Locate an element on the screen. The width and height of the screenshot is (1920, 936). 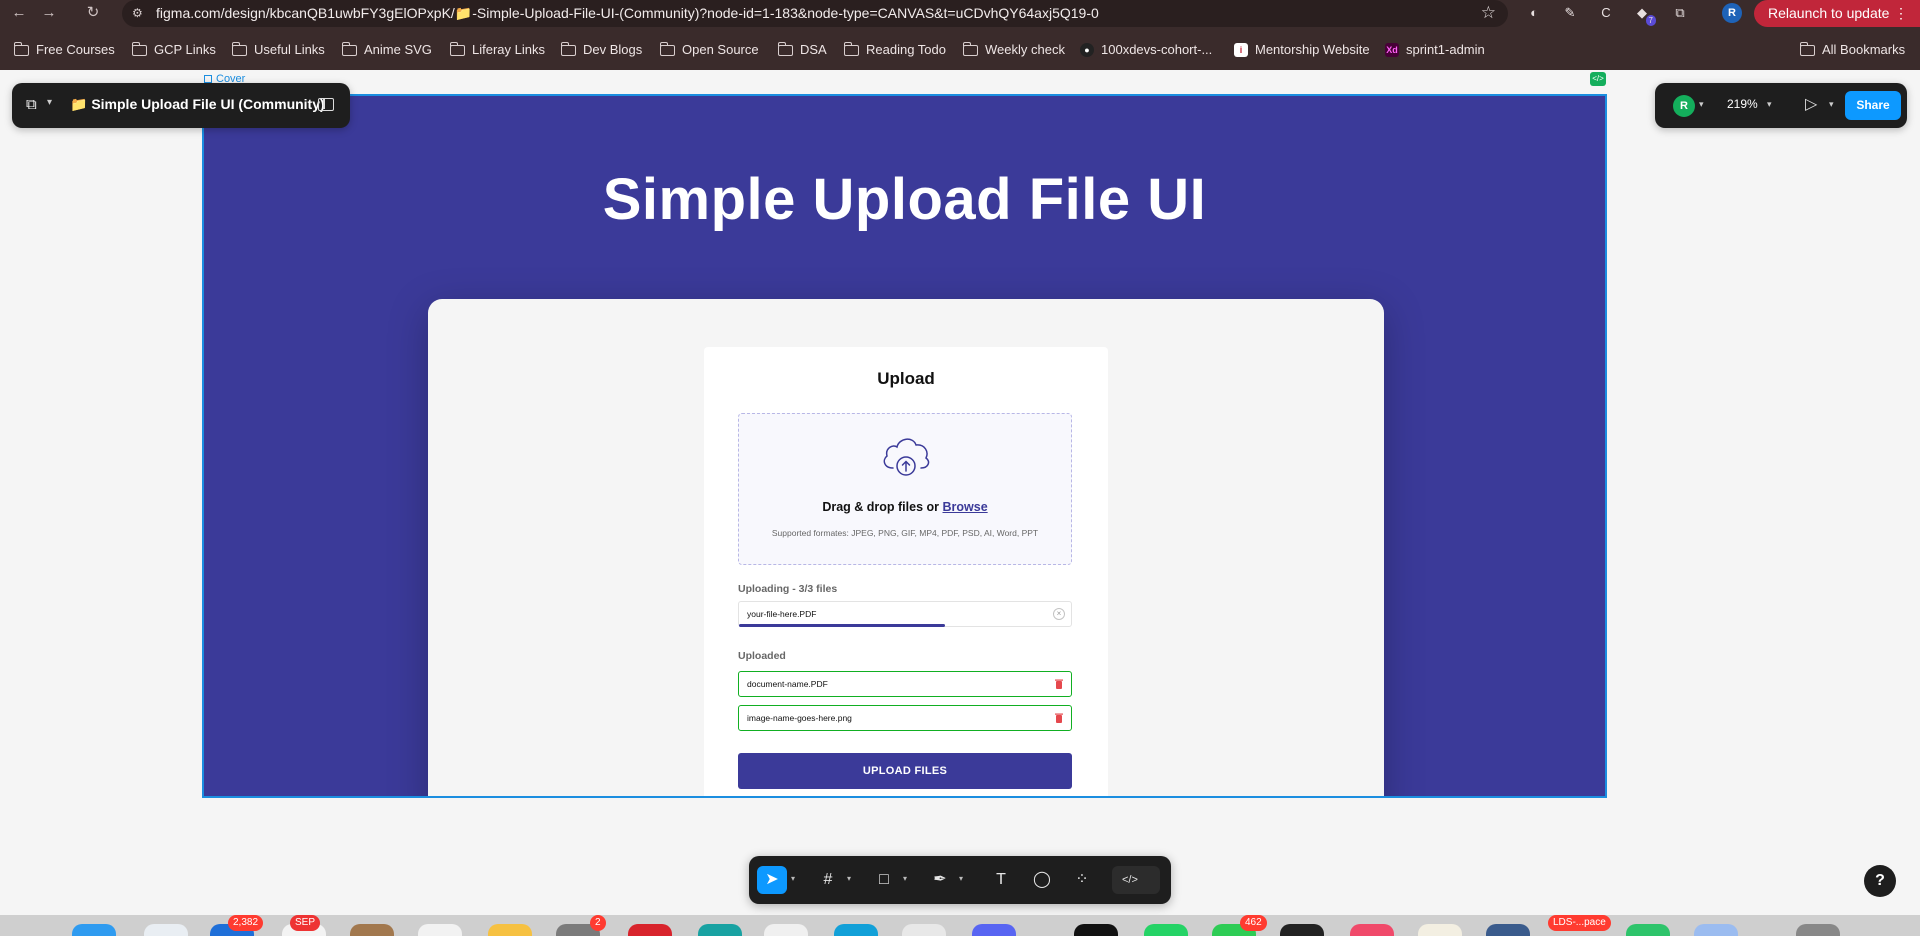
relaunch-label: Relaunch to update is located at coordinates (1829, 13).